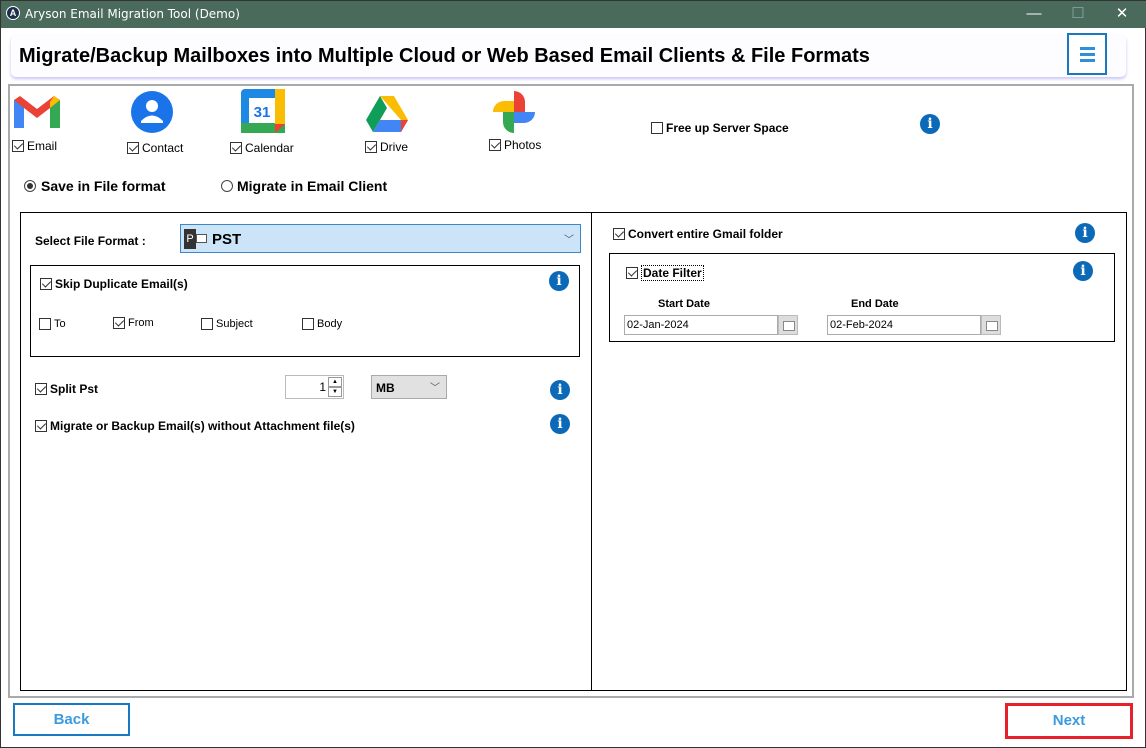  Describe the element at coordinates (133, 147) in the screenshot. I see `contact-checkbox` at that location.